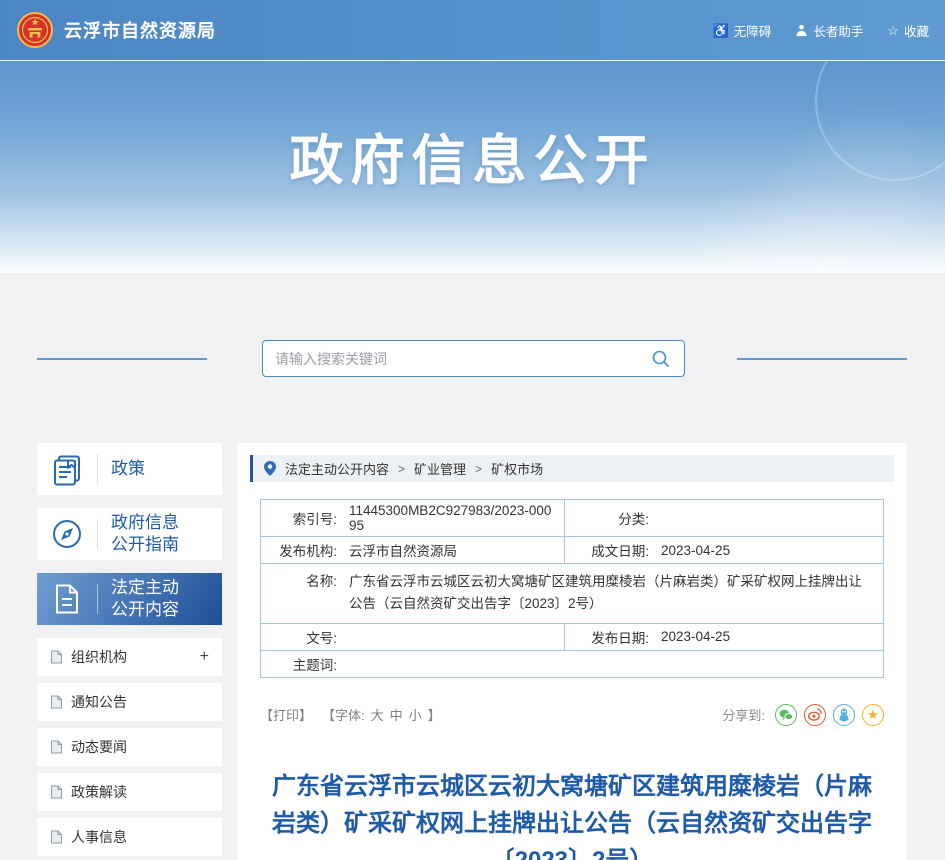 The width and height of the screenshot is (945, 860). Describe the element at coordinates (472, 161) in the screenshot. I see `banner-title: 政府信息公开` at that location.